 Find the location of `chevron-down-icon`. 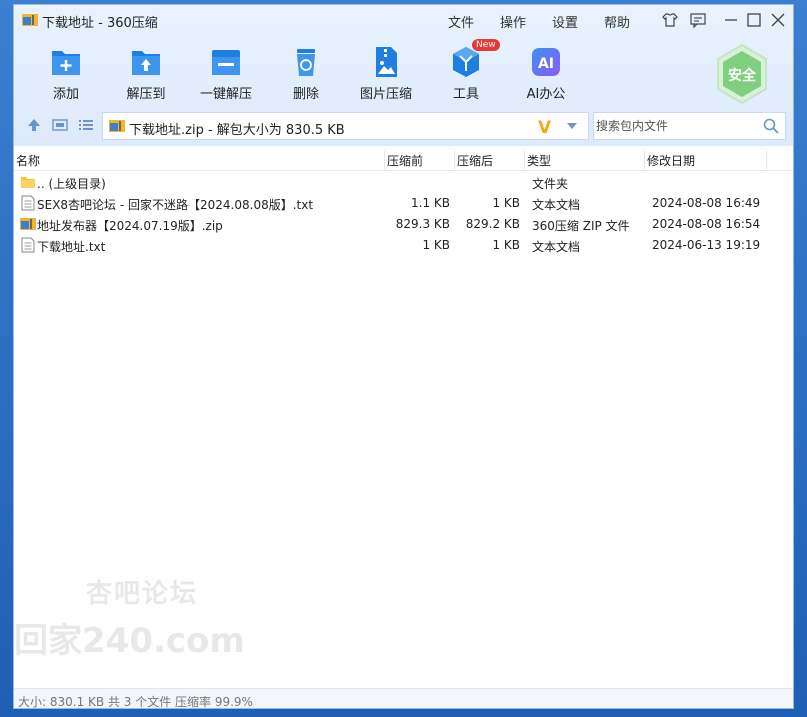

chevron-down-icon is located at coordinates (572, 126).